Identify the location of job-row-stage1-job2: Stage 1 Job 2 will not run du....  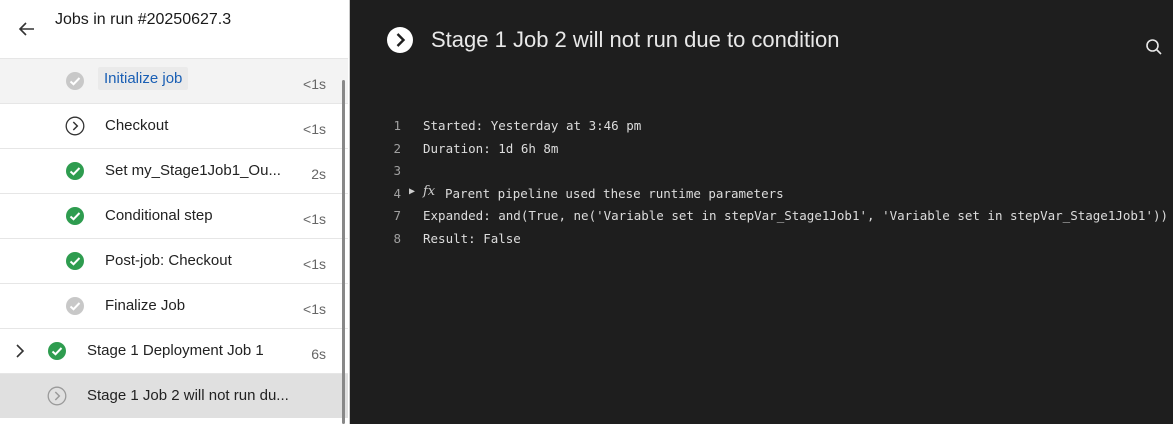
(174, 395).